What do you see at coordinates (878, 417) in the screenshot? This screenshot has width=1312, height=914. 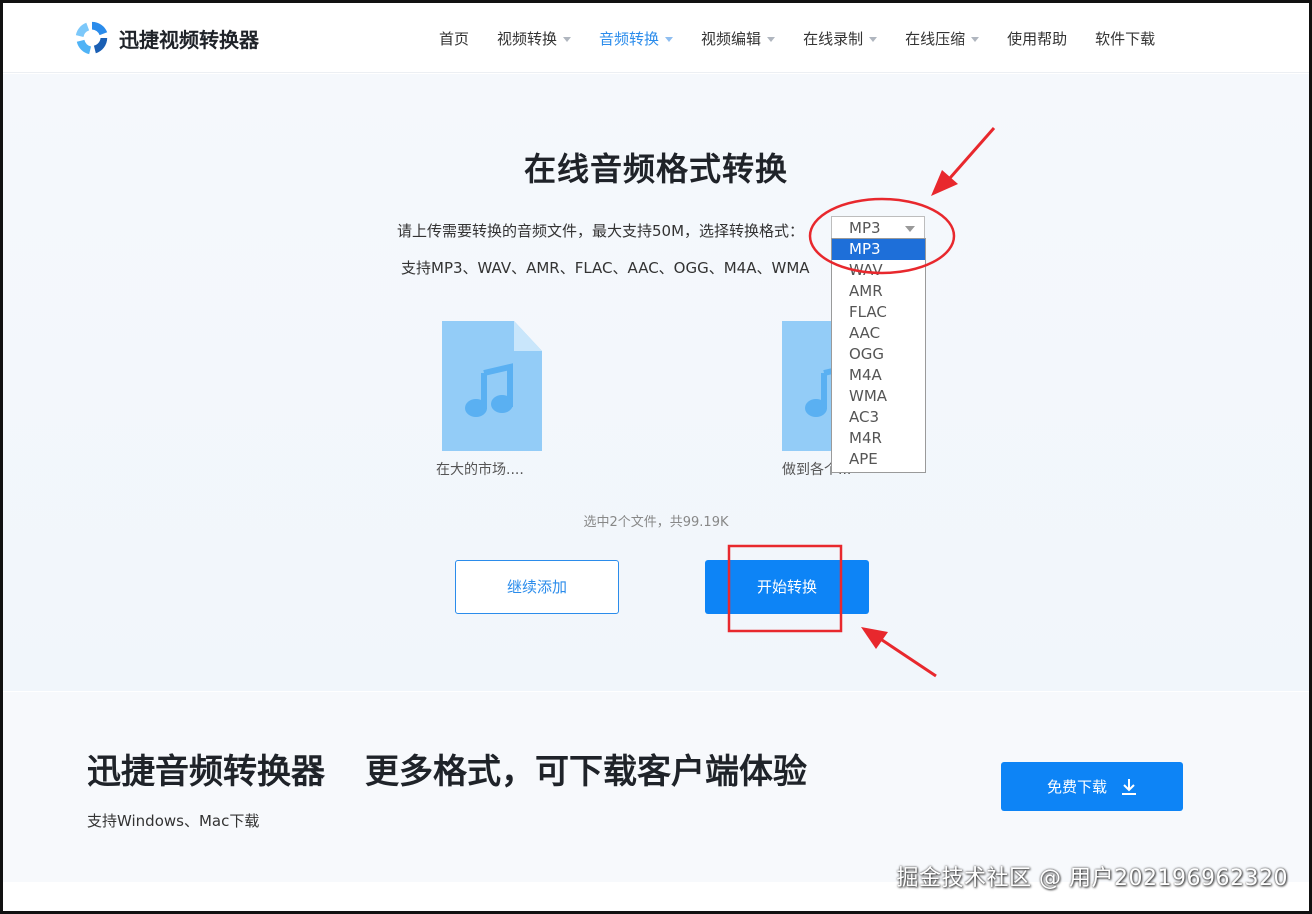 I see `format-option-ac3: AC3` at bounding box center [878, 417].